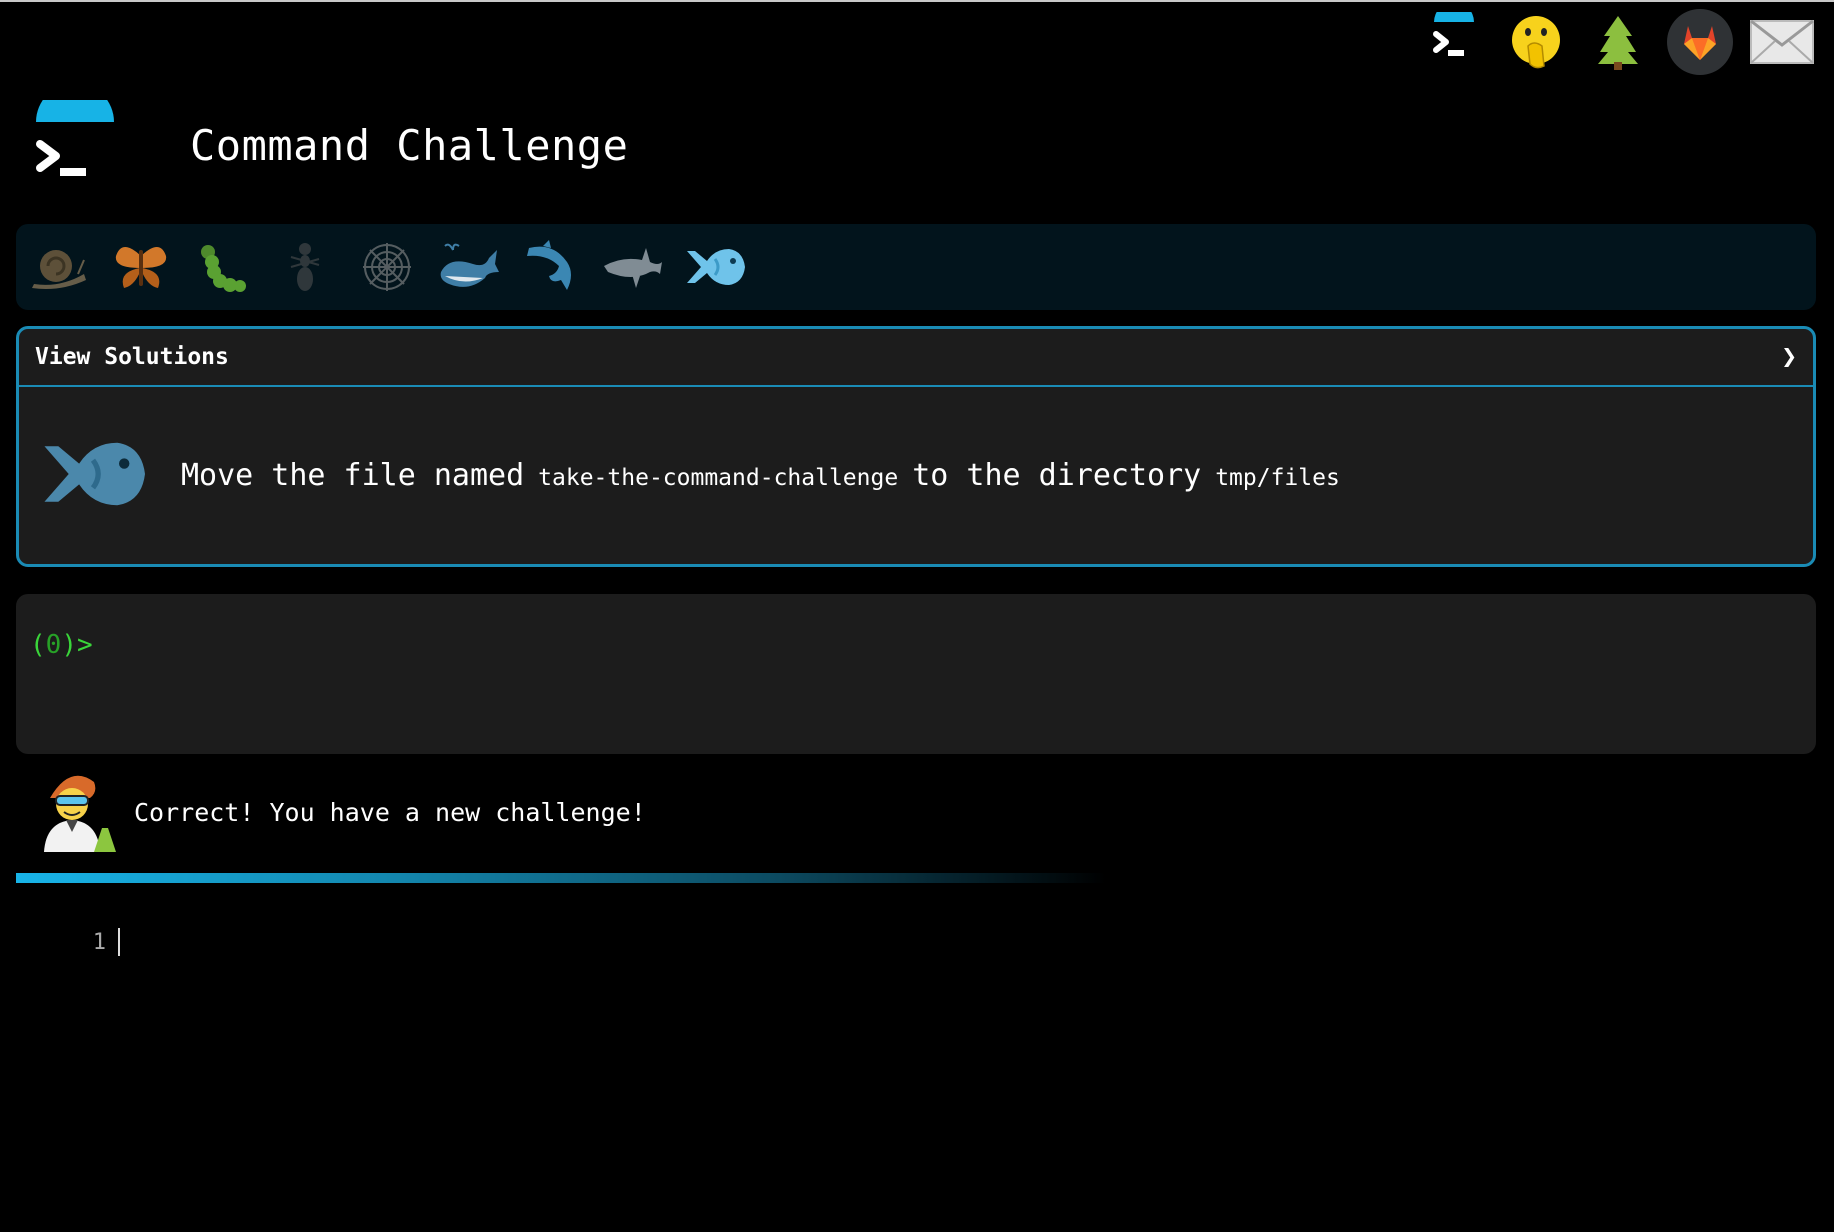  Describe the element at coordinates (59, 267) in the screenshot. I see `snail-icon` at that location.